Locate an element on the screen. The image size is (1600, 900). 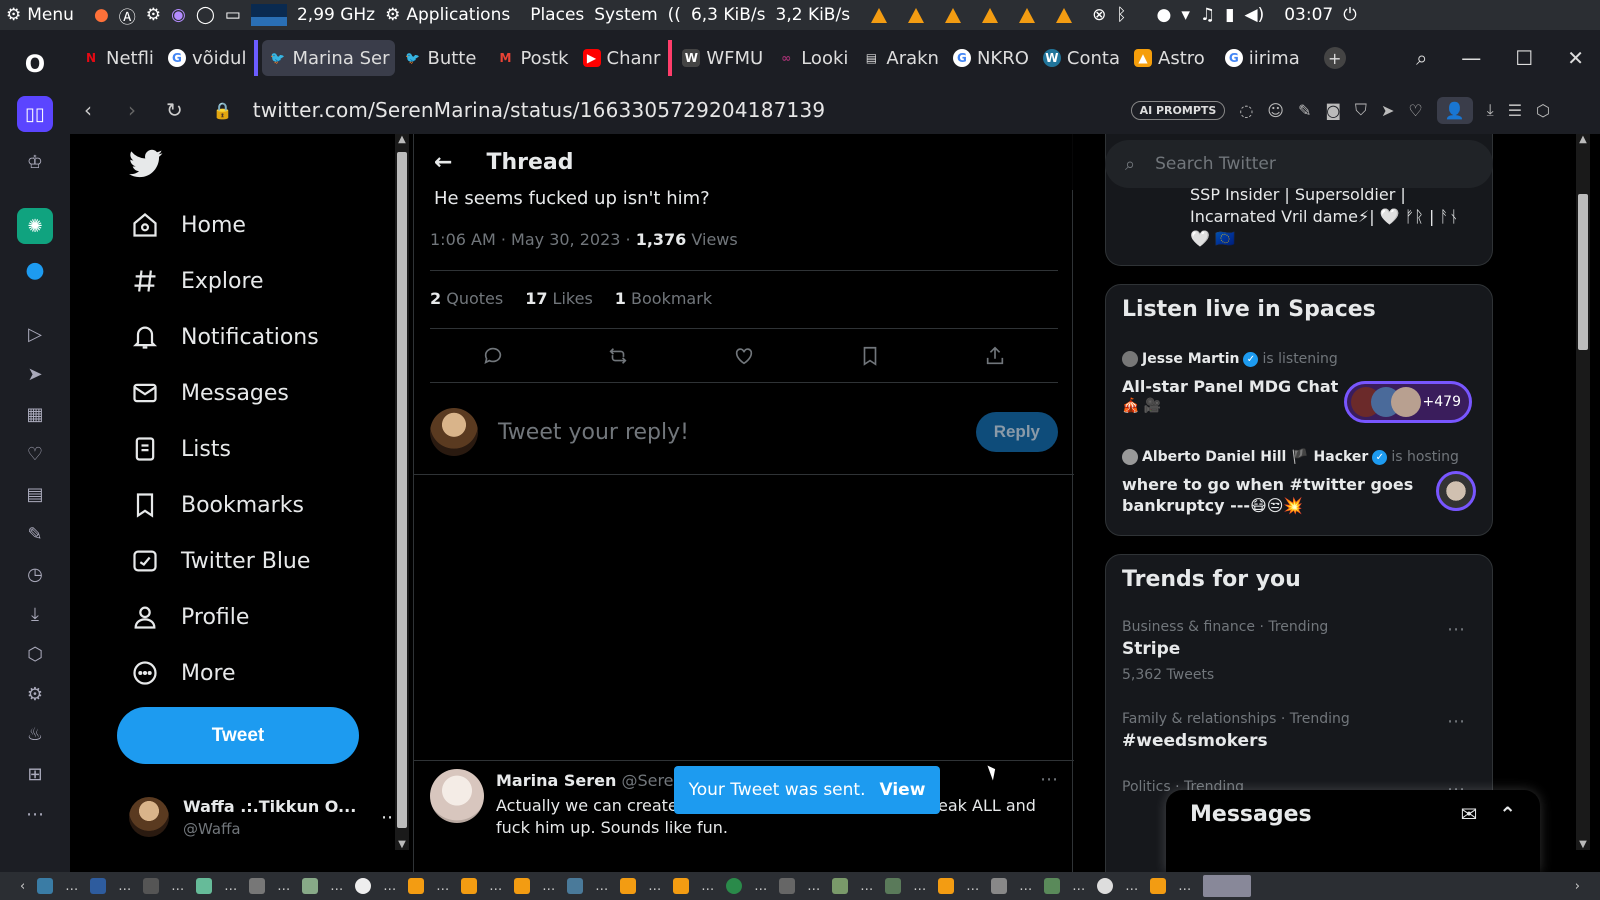
tweet-time: 1:06 AM · May 30, 2023 · is located at coordinates (533, 239).